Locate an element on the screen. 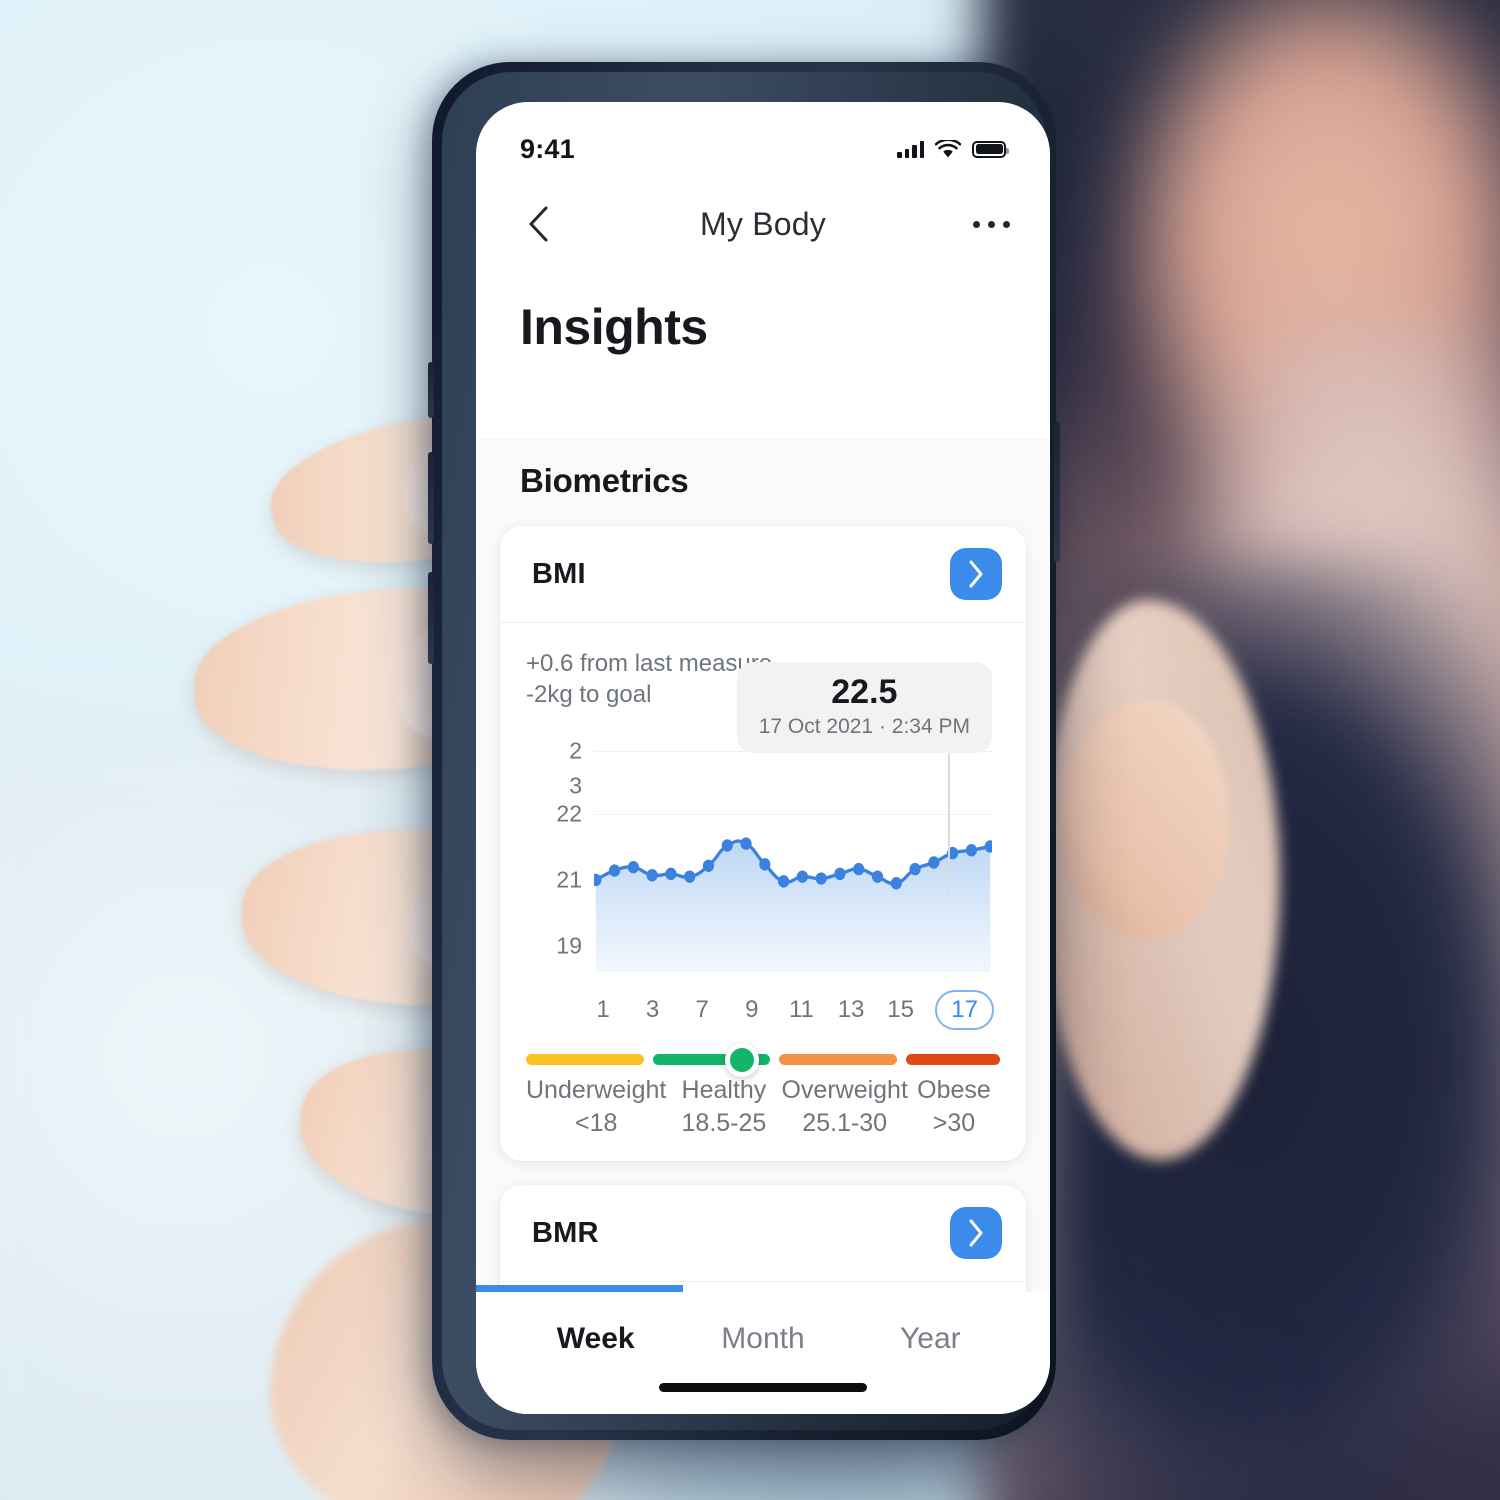 The image size is (1500, 1500). scale-range-healthy: 18.5-25 is located at coordinates (724, 1122).